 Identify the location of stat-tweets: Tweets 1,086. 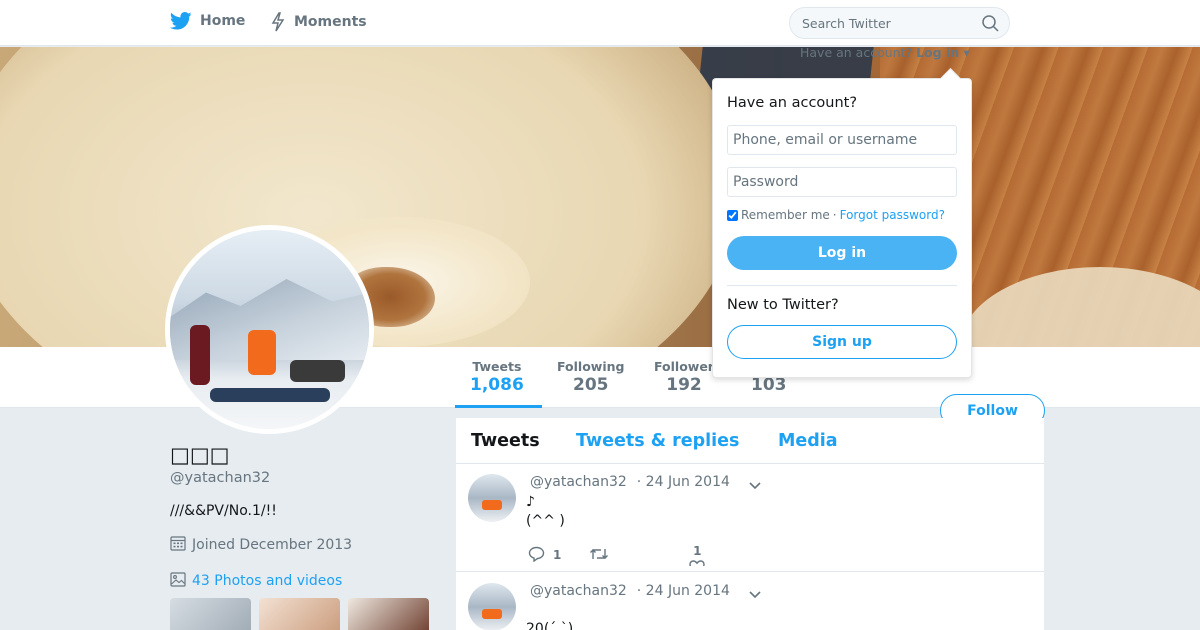
(497, 377).